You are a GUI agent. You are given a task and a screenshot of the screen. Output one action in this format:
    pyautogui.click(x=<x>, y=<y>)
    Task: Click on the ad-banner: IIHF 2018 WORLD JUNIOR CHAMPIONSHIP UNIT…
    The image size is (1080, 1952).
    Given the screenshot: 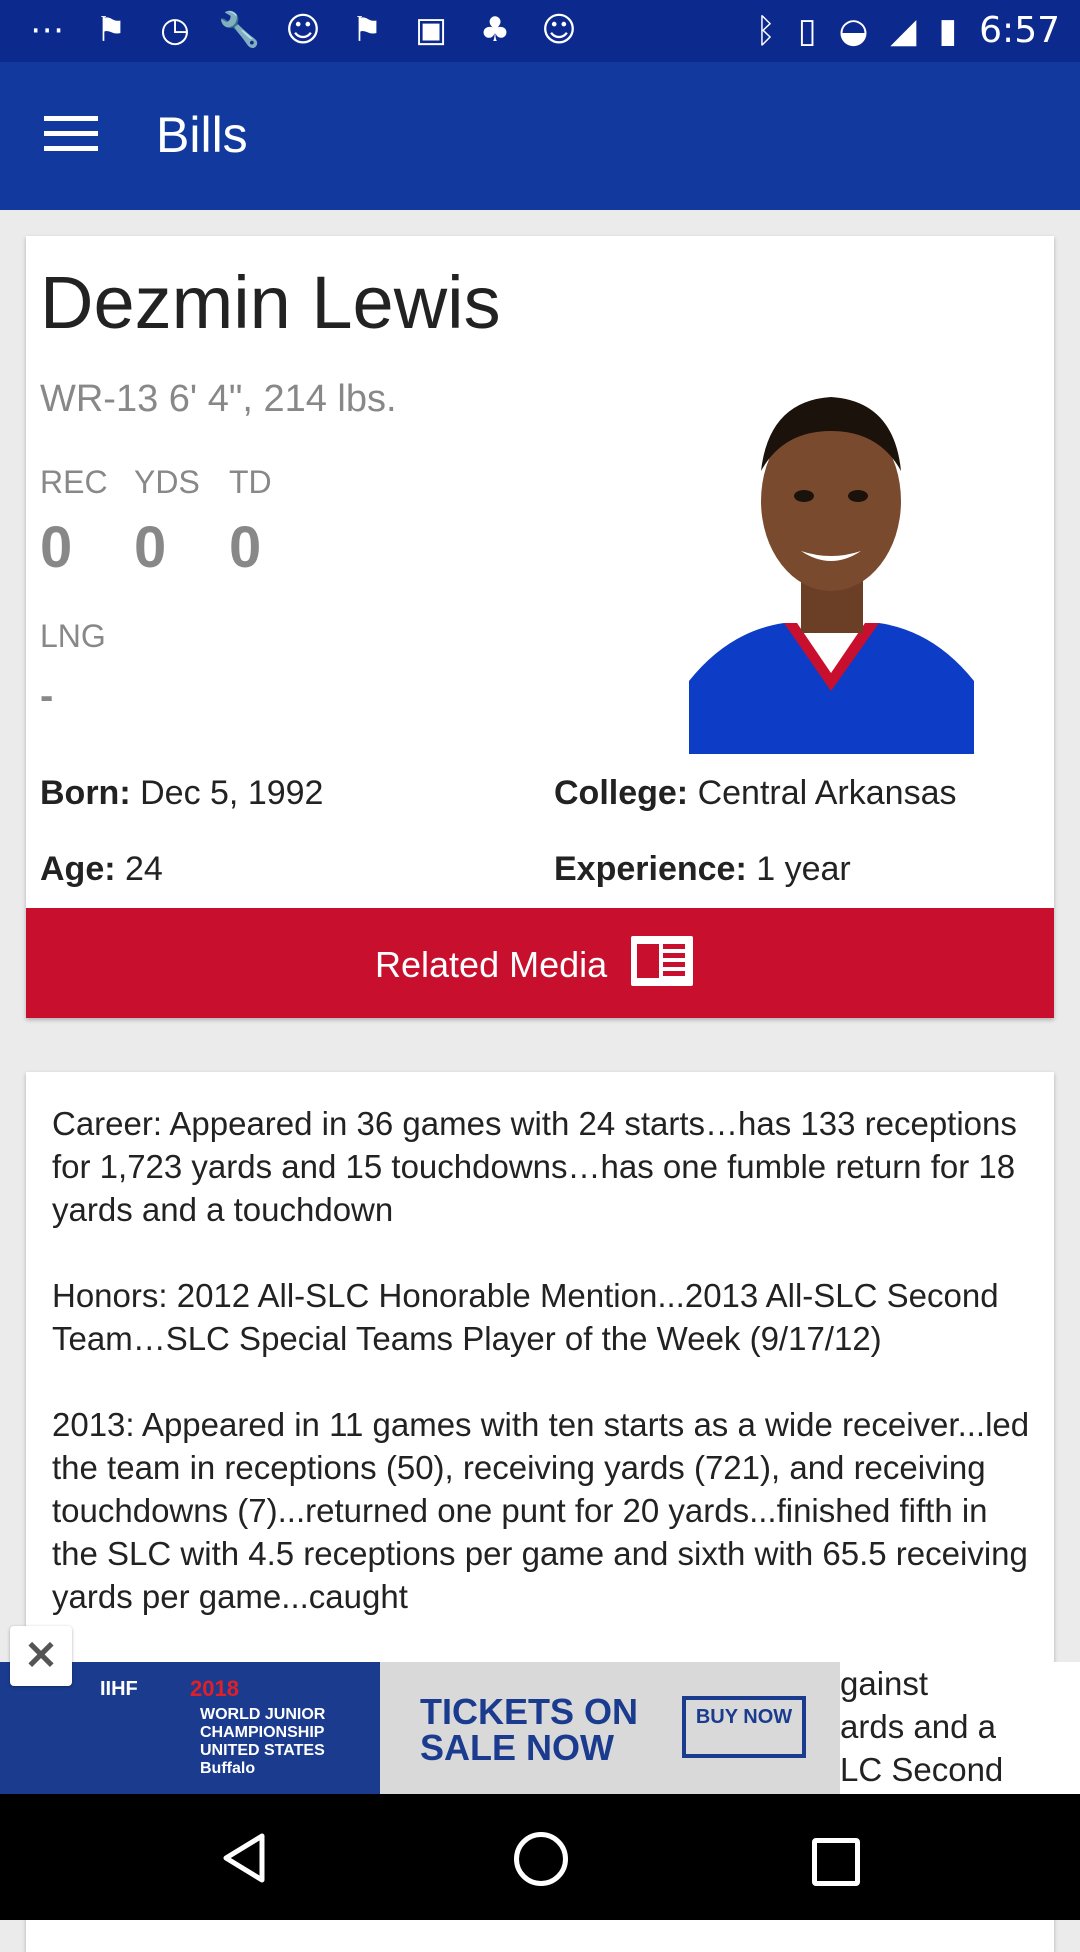 What is the action you would take?
    pyautogui.click(x=540, y=1728)
    